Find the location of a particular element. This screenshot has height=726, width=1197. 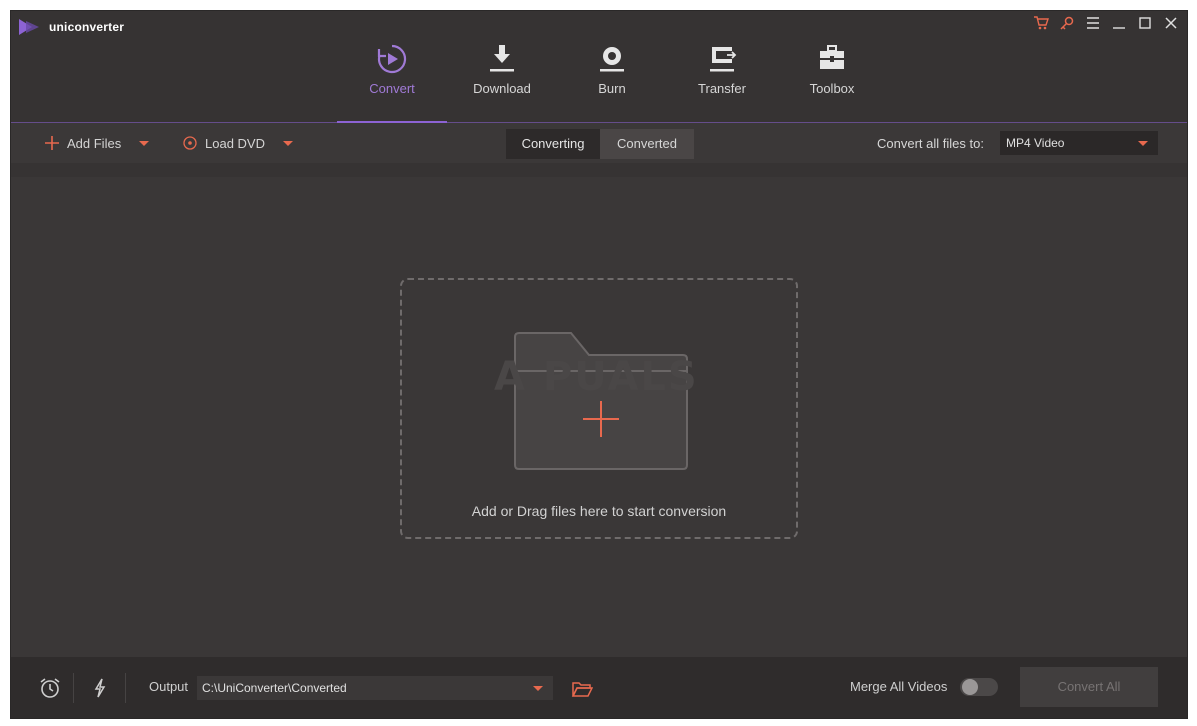

toggle-knob is located at coordinates (970, 687).